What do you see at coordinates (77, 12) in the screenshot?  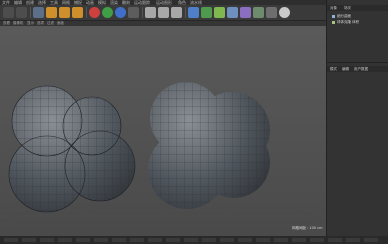 I see `rotate-icon` at bounding box center [77, 12].